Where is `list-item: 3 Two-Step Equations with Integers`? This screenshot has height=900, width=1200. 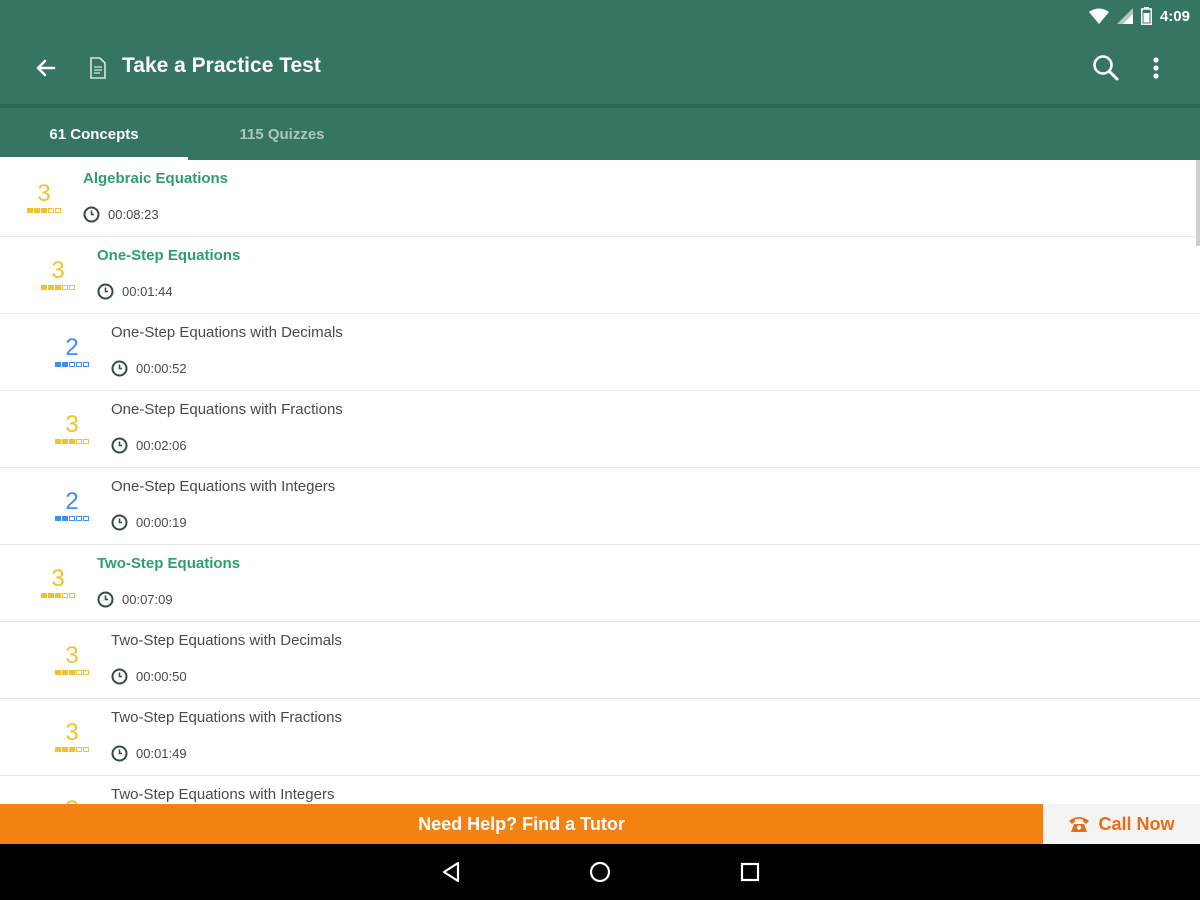
list-item: 3 Two-Step Equations with Integers is located at coordinates (600, 790).